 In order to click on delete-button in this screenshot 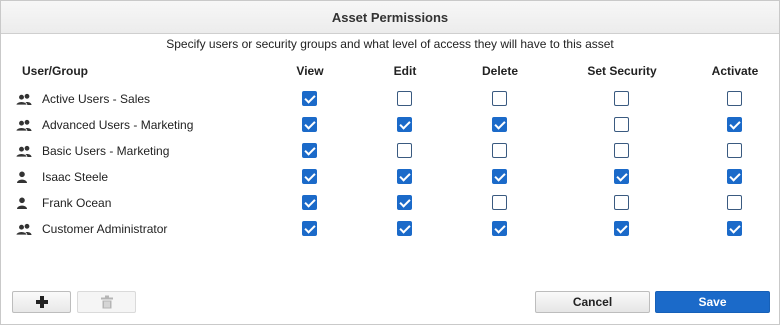, I will do `click(106, 302)`.